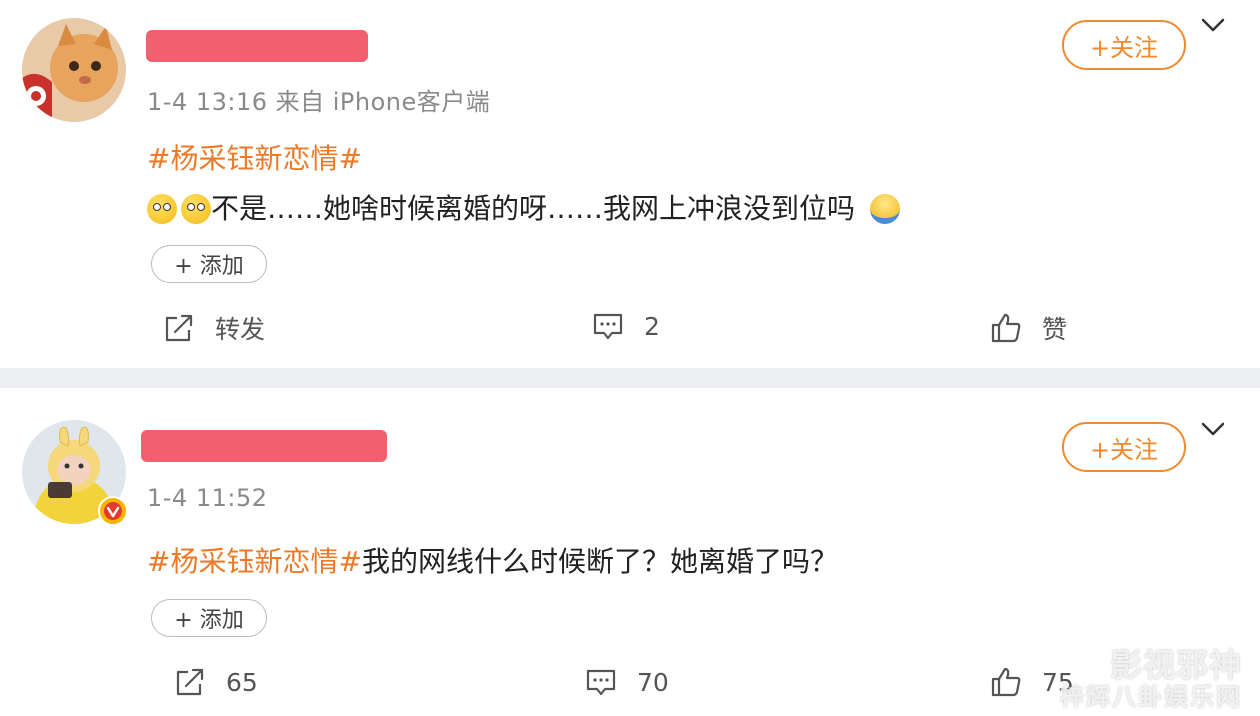 Image resolution: width=1260 pixels, height=716 pixels. What do you see at coordinates (242, 682) in the screenshot?
I see `repost-count: 65` at bounding box center [242, 682].